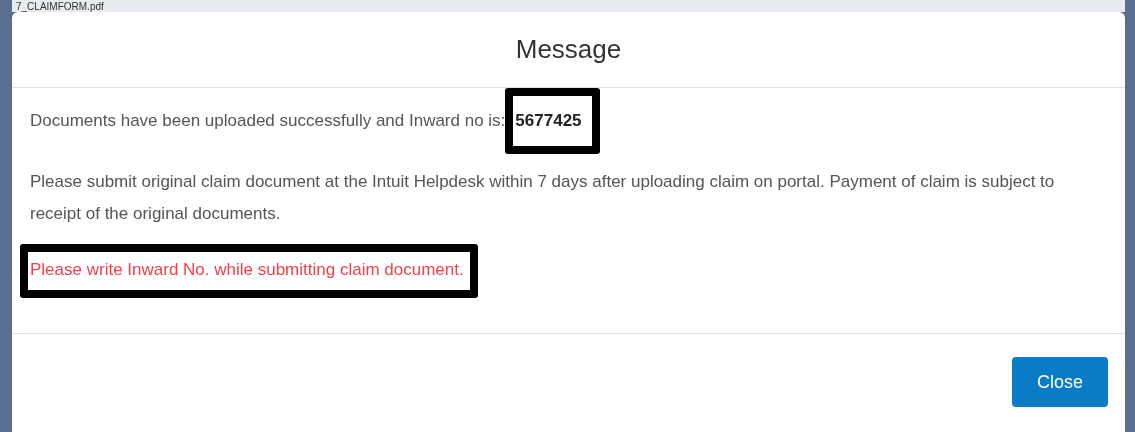  Describe the element at coordinates (1060, 382) in the screenshot. I see `close-button: Close` at that location.